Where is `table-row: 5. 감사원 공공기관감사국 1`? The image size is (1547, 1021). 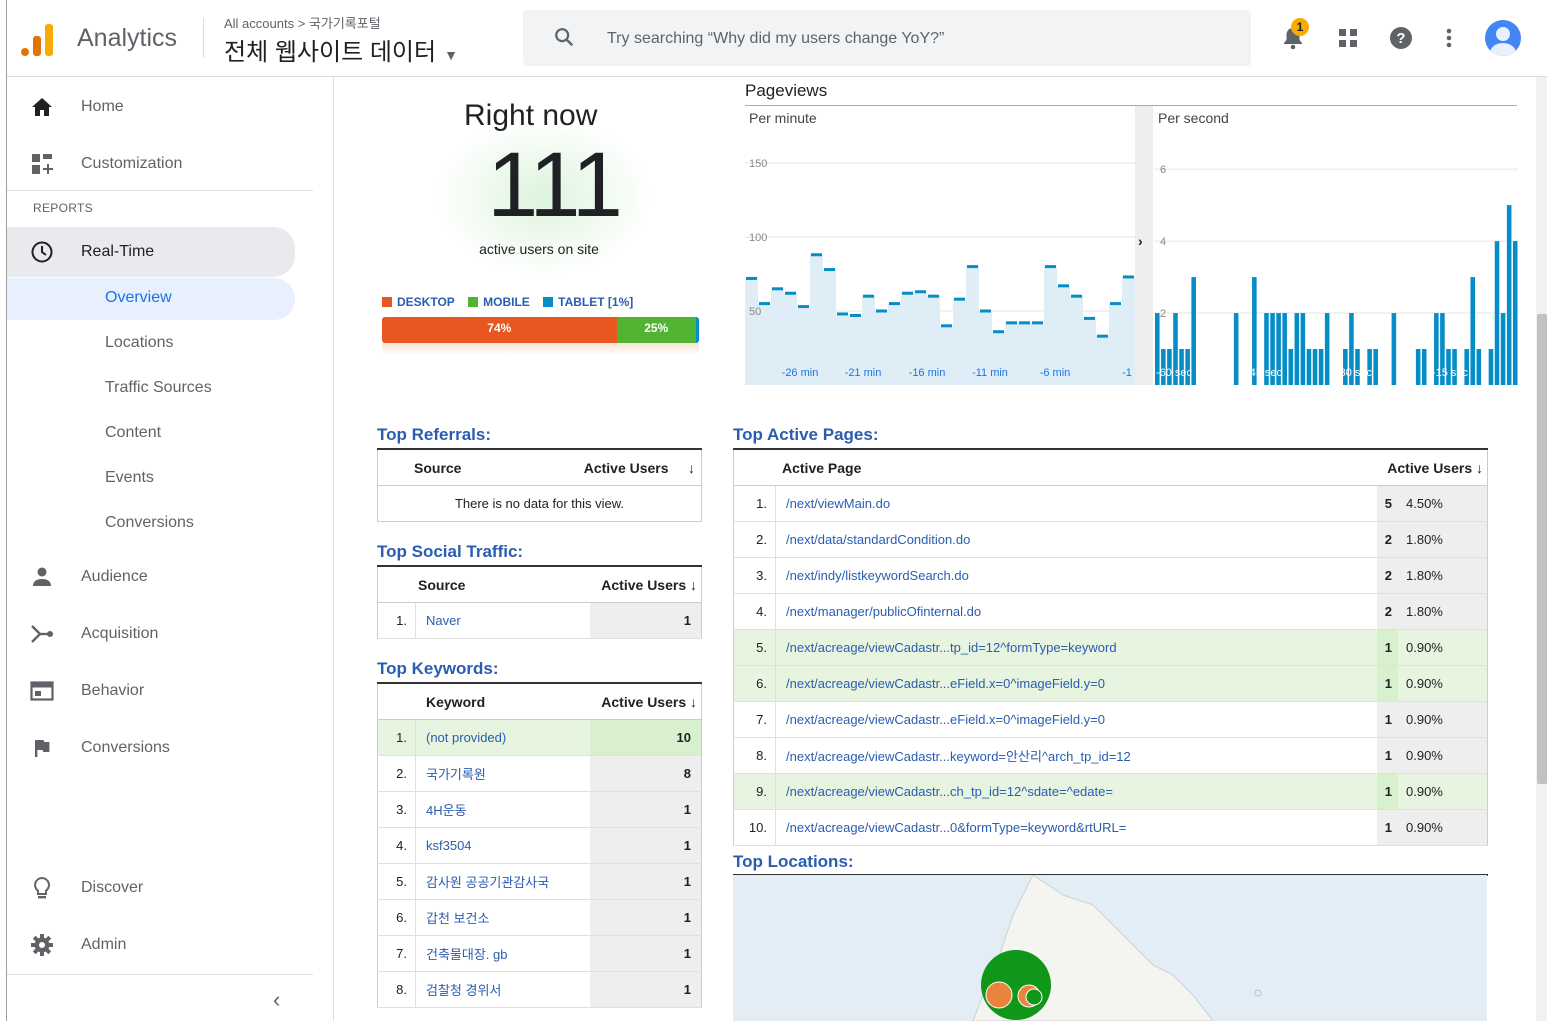 table-row: 5. 감사원 공공기관감사국 1 is located at coordinates (539, 881).